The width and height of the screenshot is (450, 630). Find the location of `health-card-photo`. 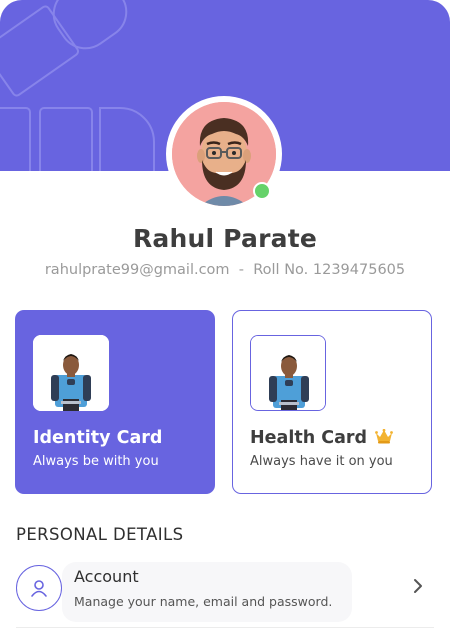

health-card-photo is located at coordinates (288, 373).